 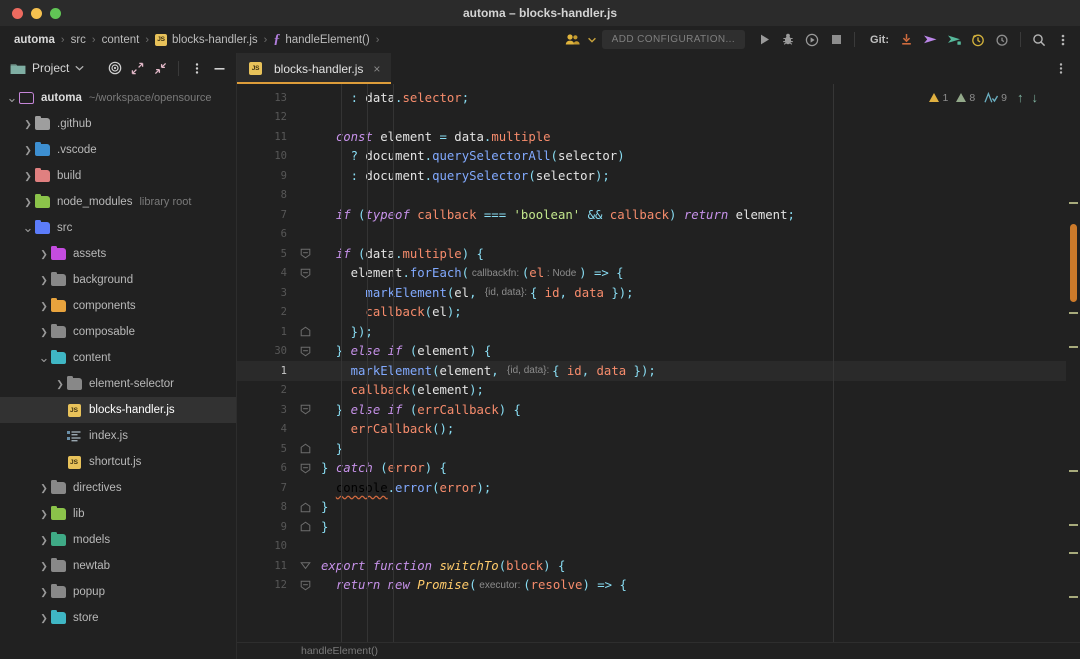 I want to click on tab-blocks-handler: JS blocks-handler.js ×, so click(x=314, y=68).